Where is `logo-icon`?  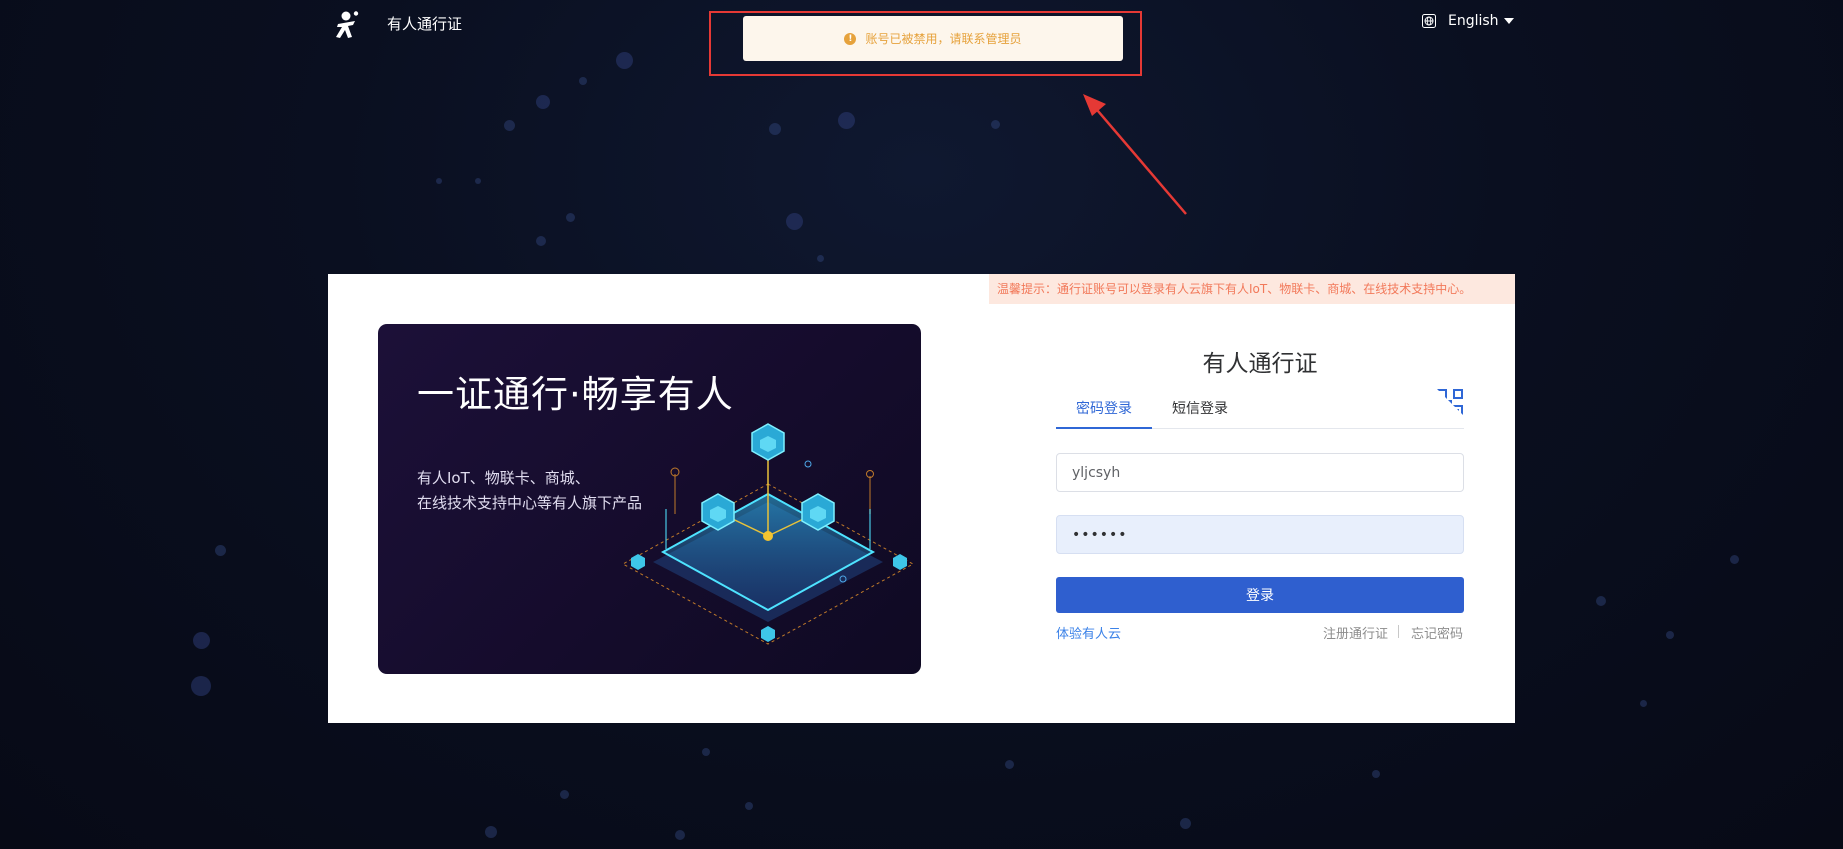 logo-icon is located at coordinates (348, 25).